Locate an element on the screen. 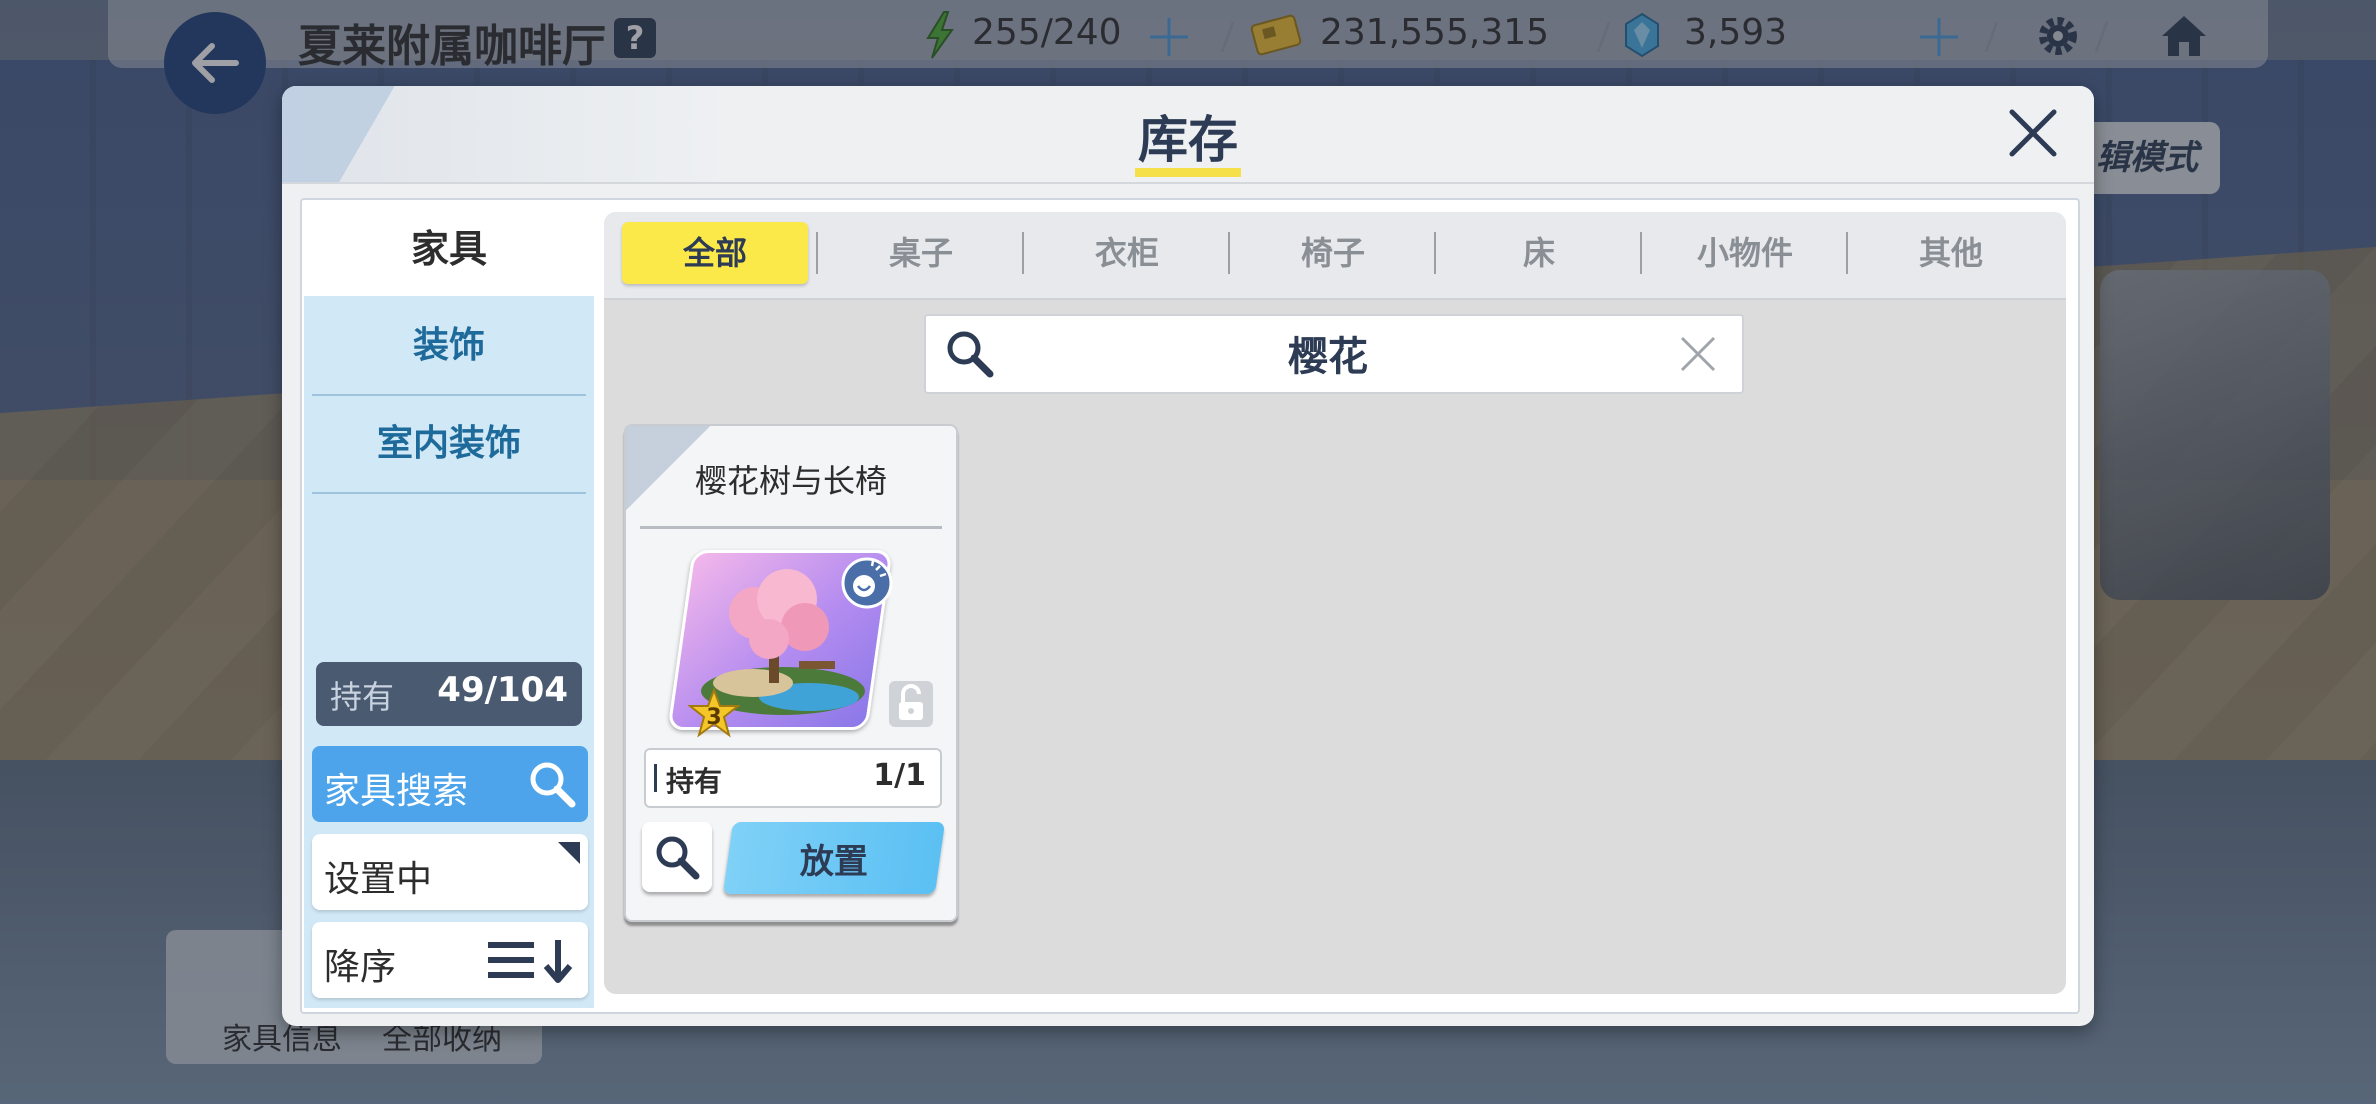  tab-beds: 床 is located at coordinates (1539, 253).